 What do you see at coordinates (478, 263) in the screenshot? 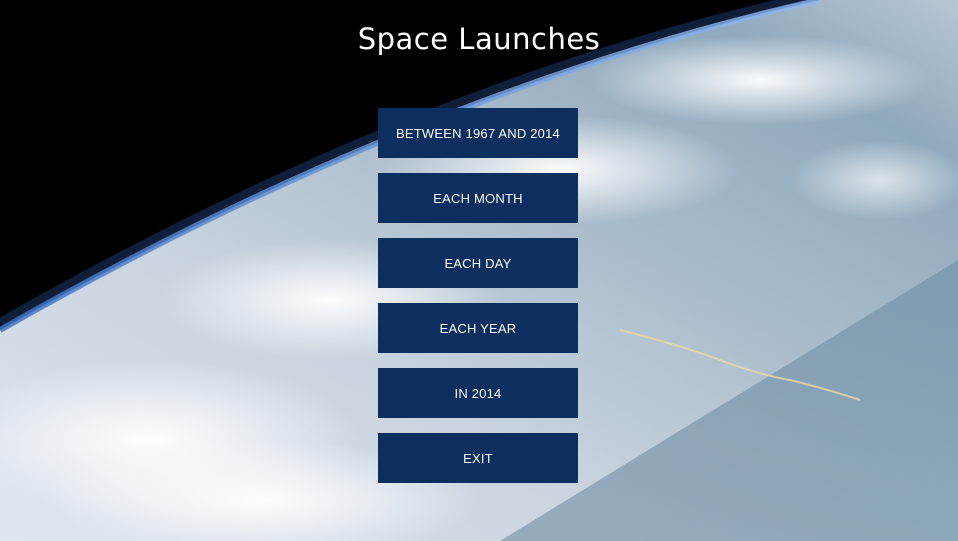
I see `each-day-button: EACH DAY` at bounding box center [478, 263].